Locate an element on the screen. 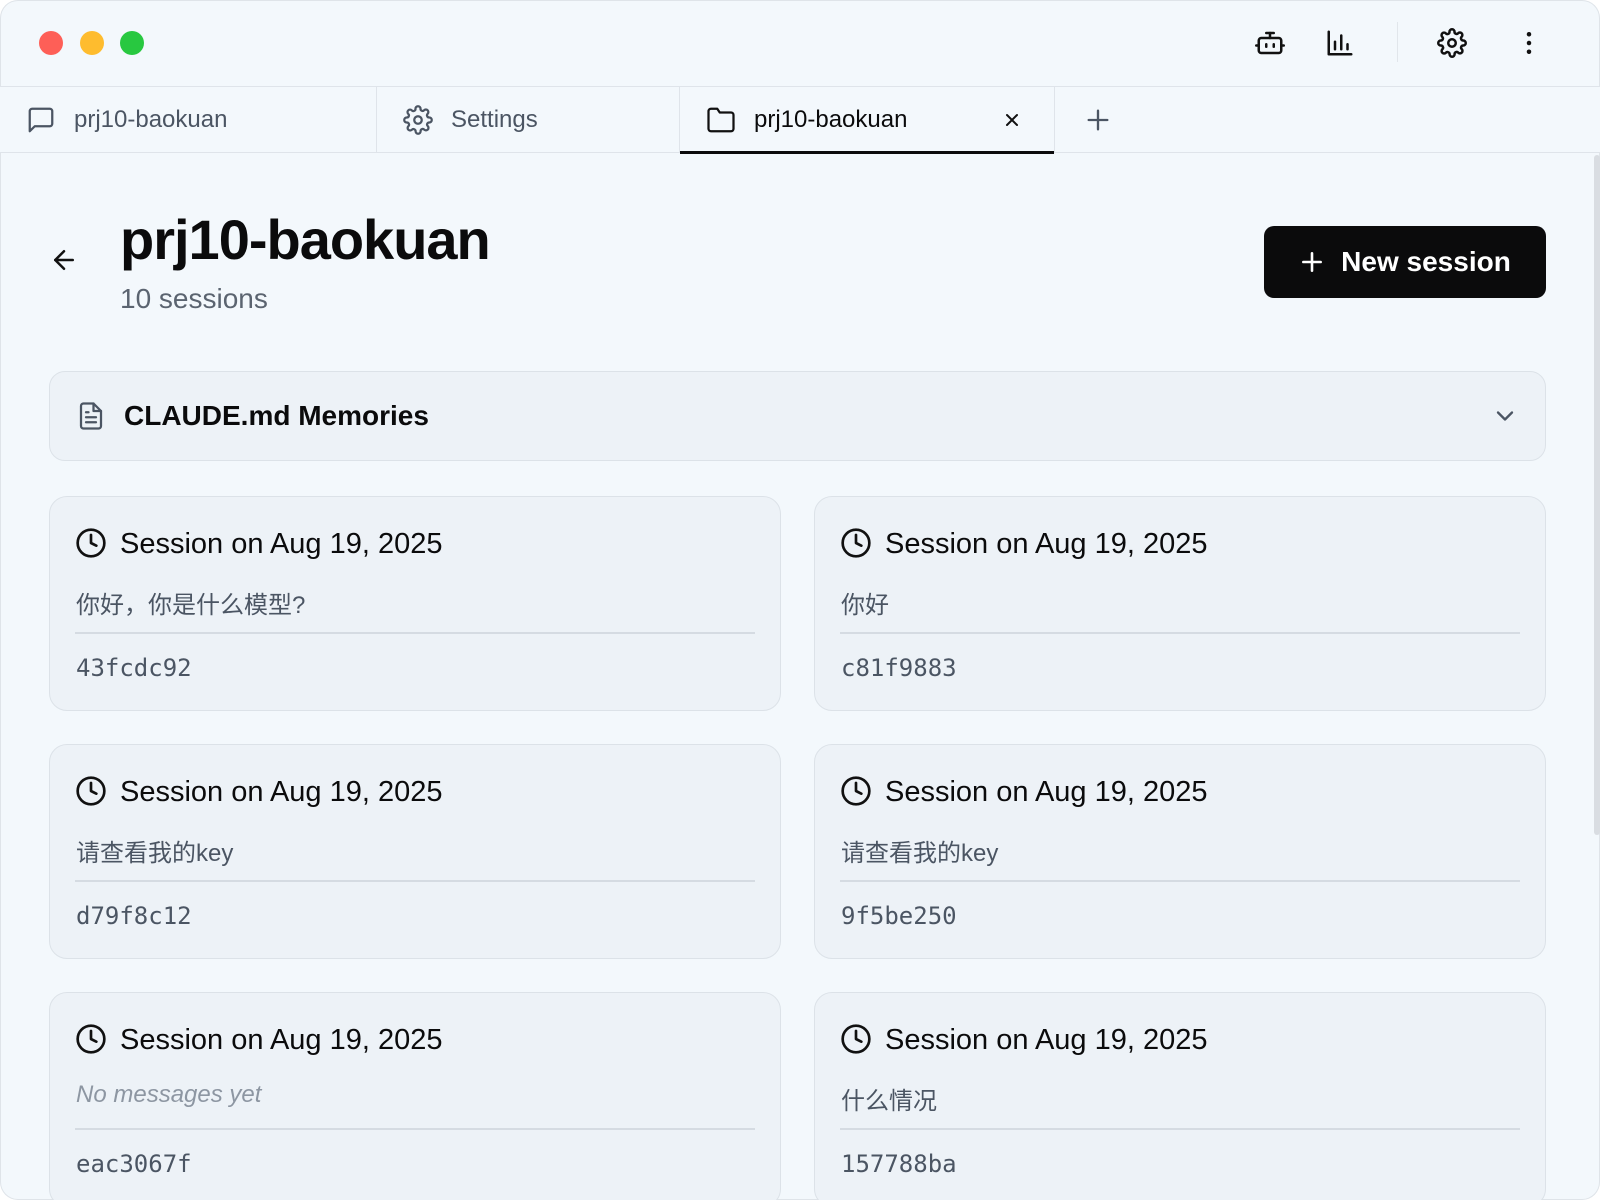 Image resolution: width=1600 pixels, height=1200 pixels. session-card: Session on Aug 19, 2025 请查看我的key d79f8c12 is located at coordinates (415, 851).